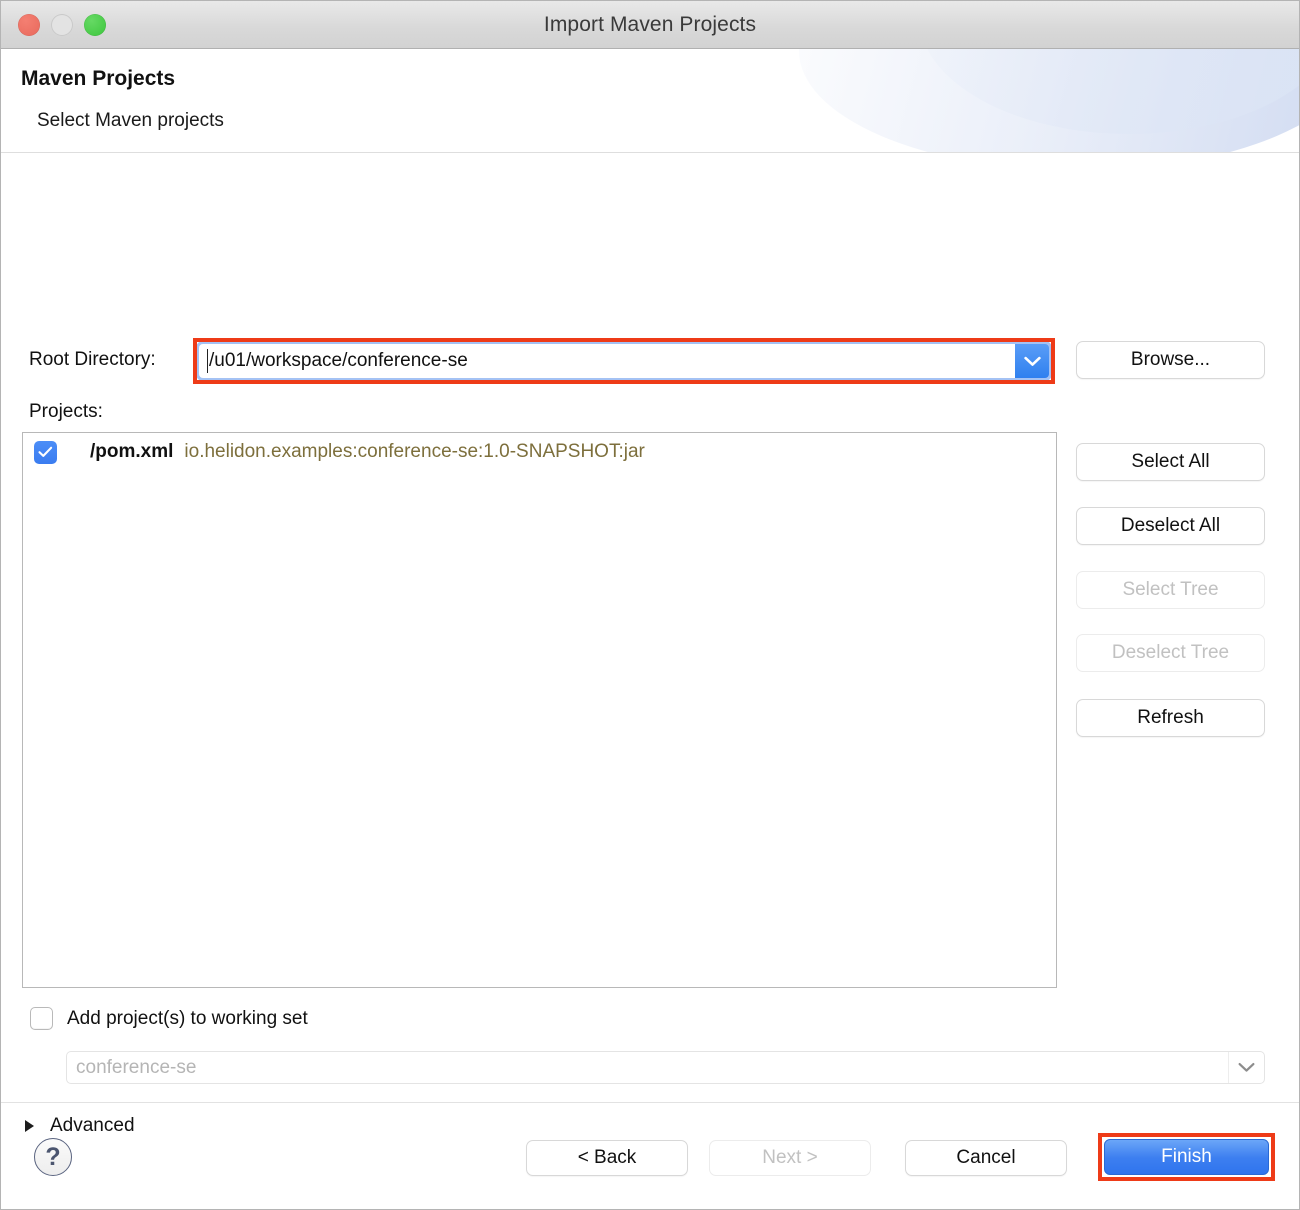 This screenshot has width=1300, height=1210. I want to click on working-set-value: conference-se, so click(136, 1067).